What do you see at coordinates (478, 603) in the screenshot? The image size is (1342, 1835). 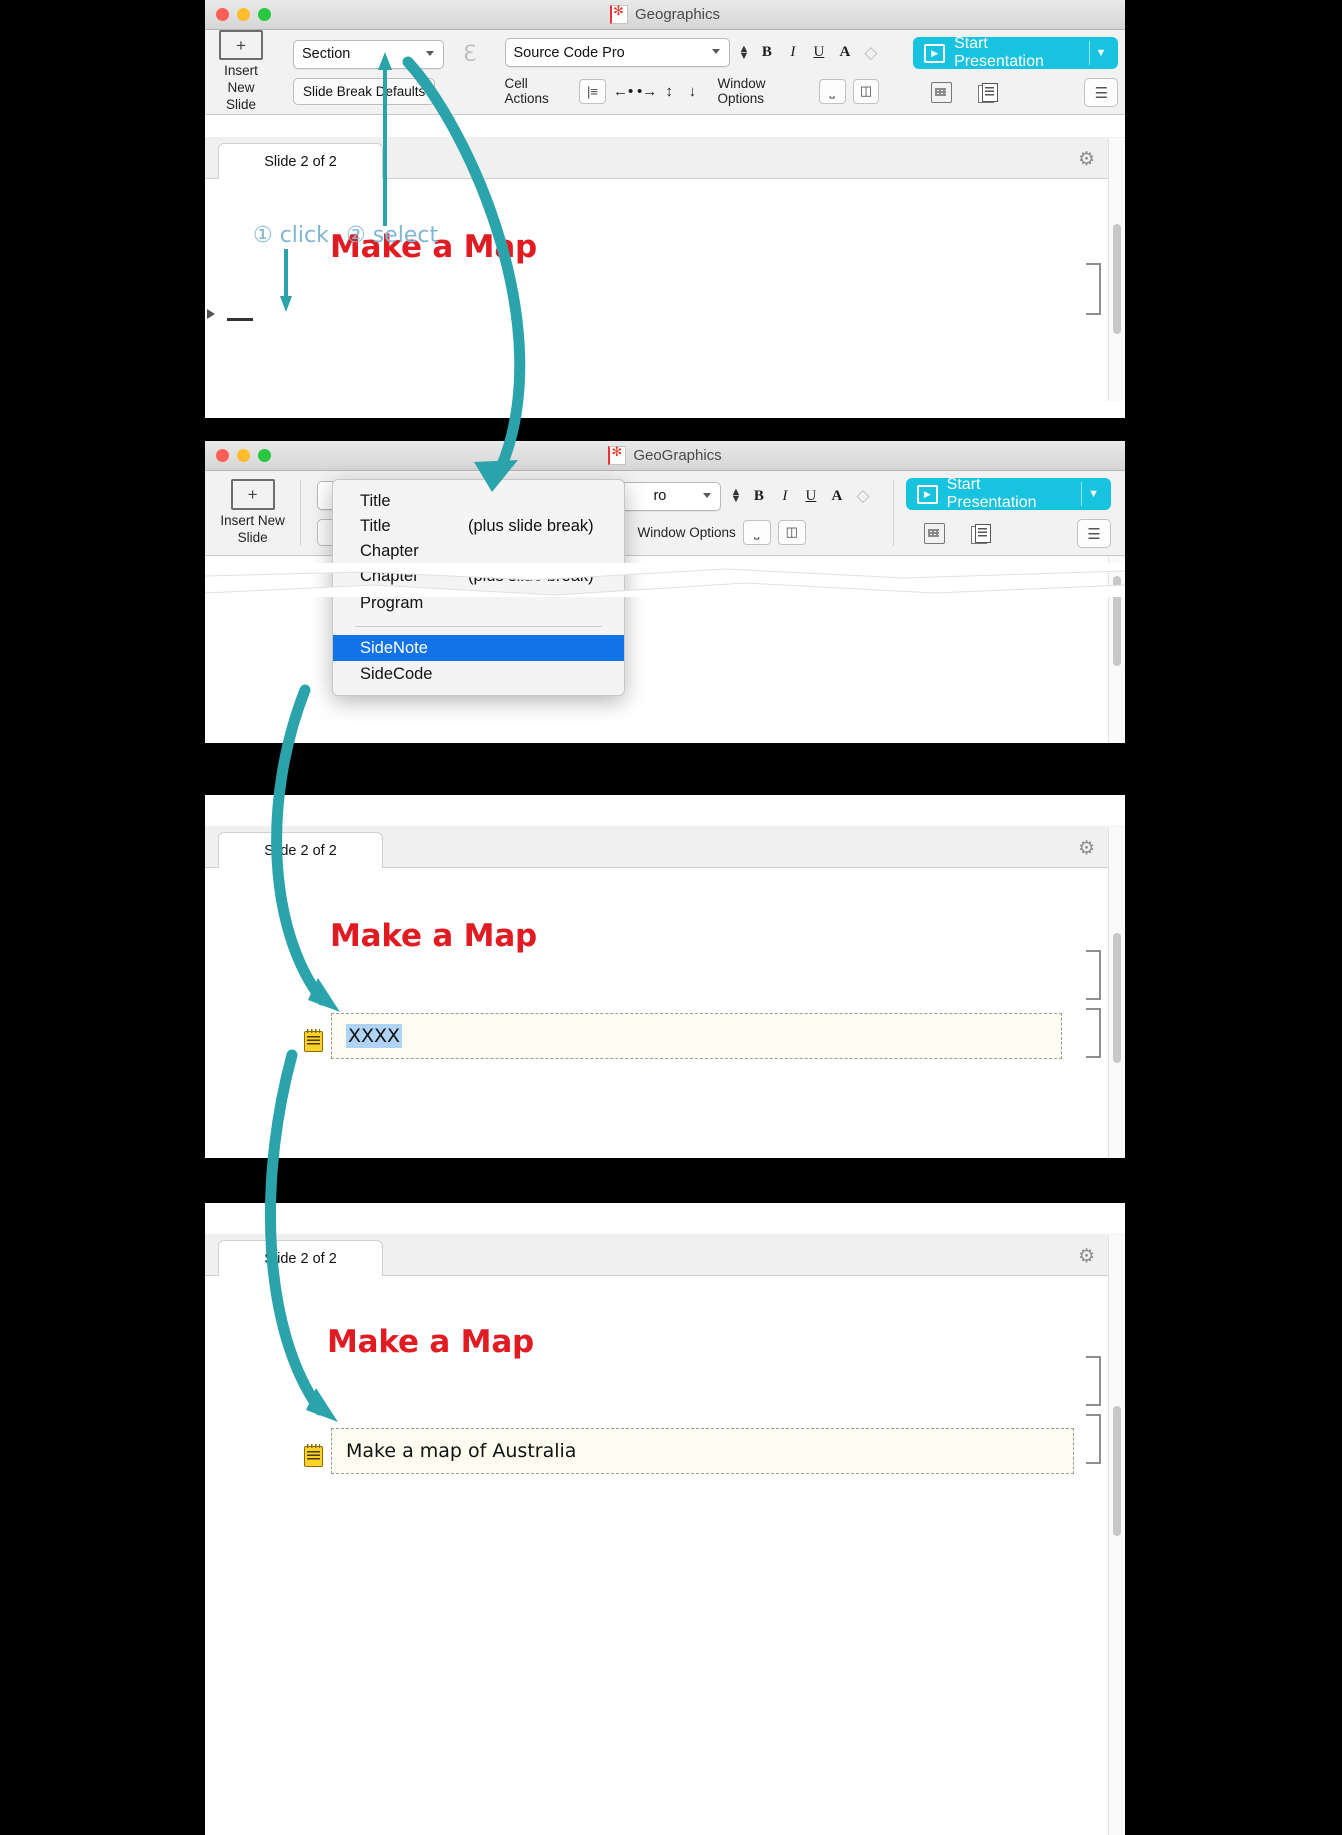 I see `menu-item-program: Program` at bounding box center [478, 603].